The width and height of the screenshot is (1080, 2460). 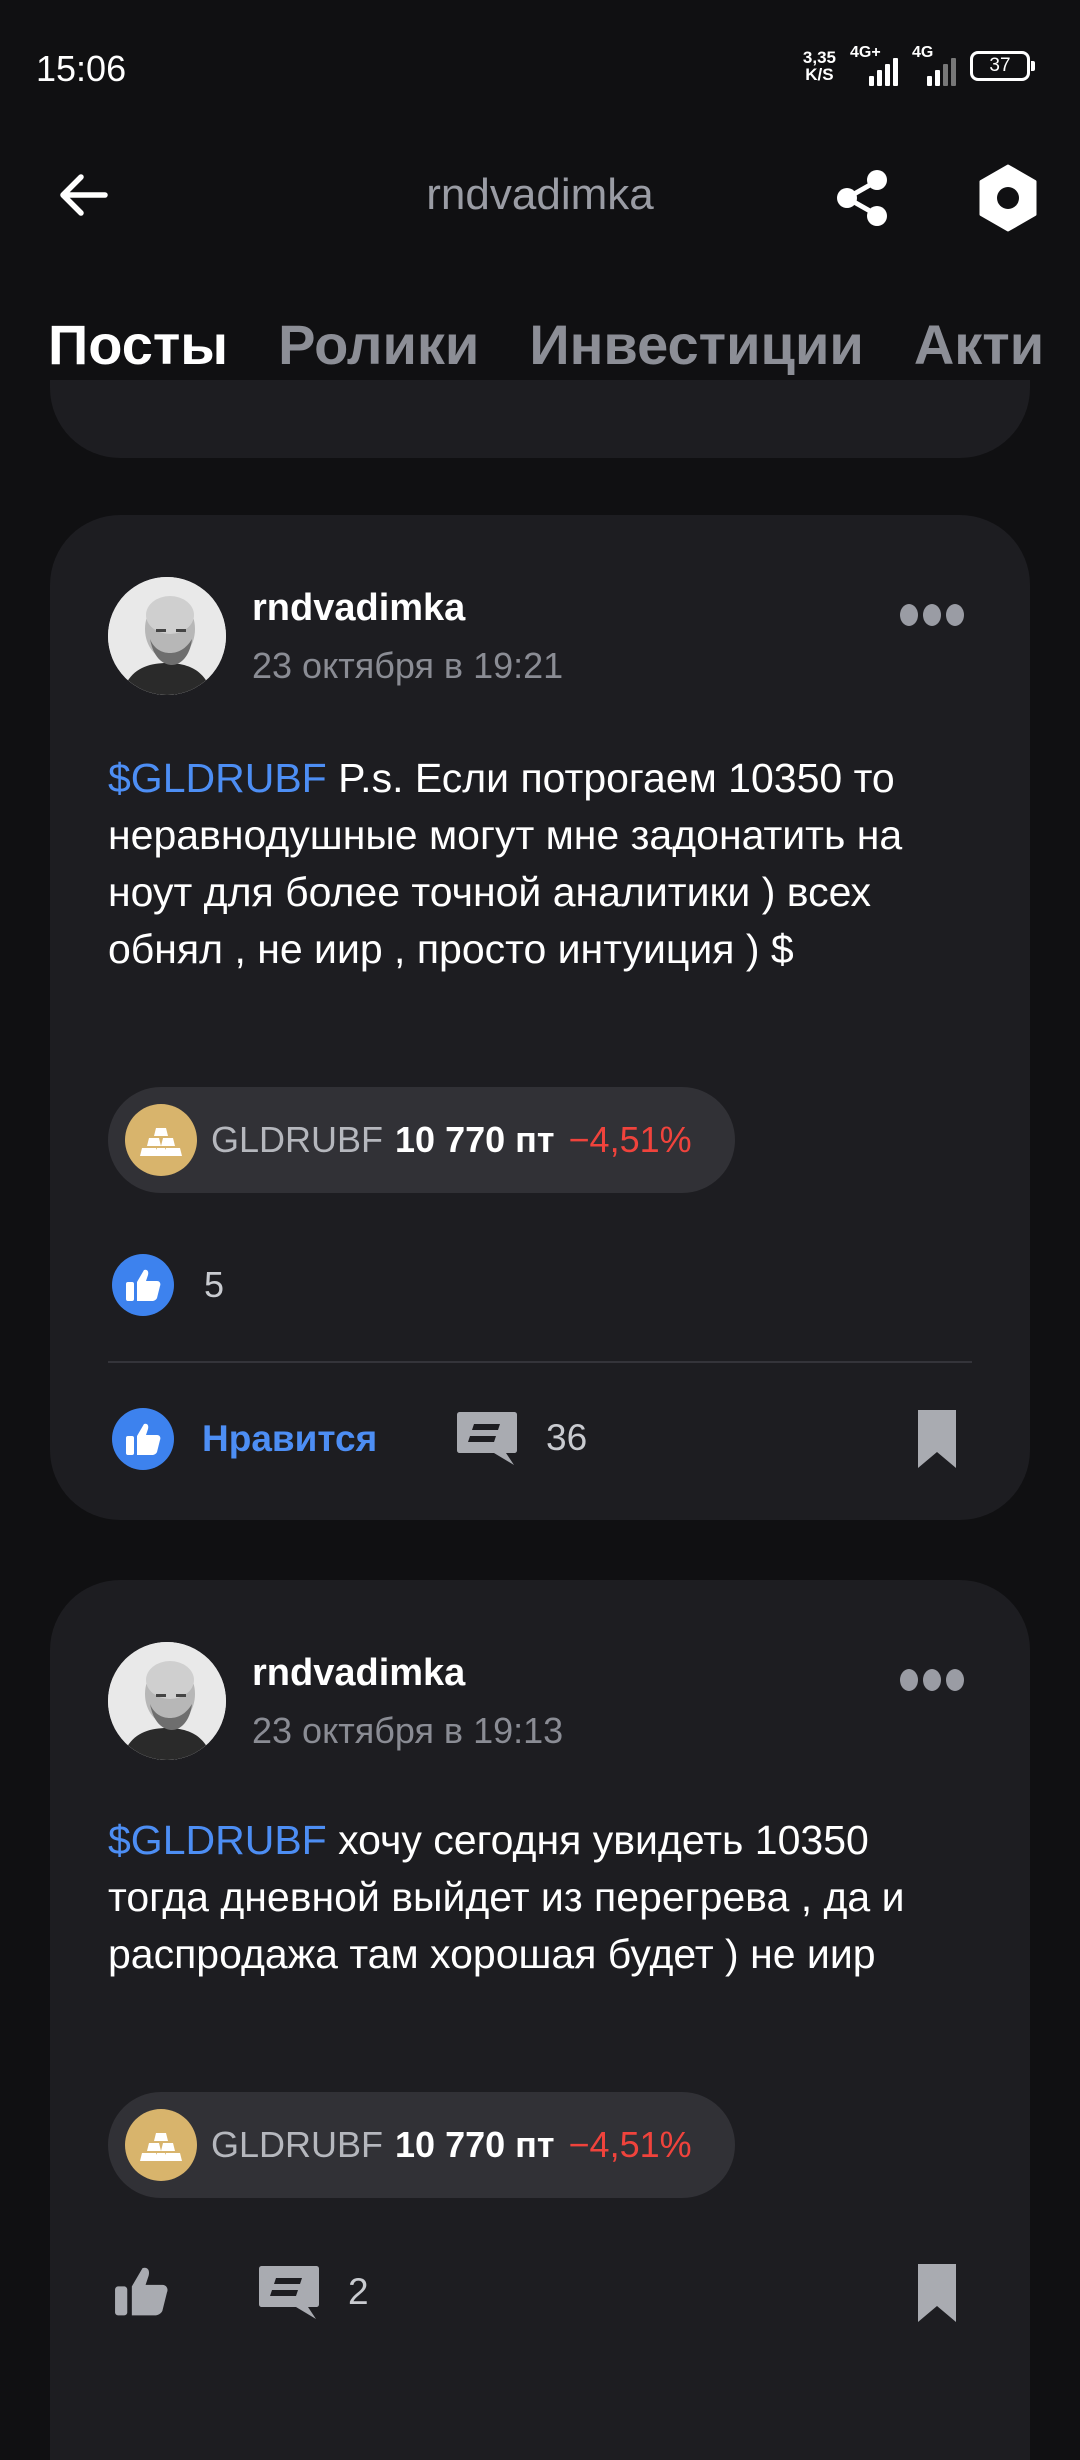 I want to click on previous-post-card, so click(x=540, y=419).